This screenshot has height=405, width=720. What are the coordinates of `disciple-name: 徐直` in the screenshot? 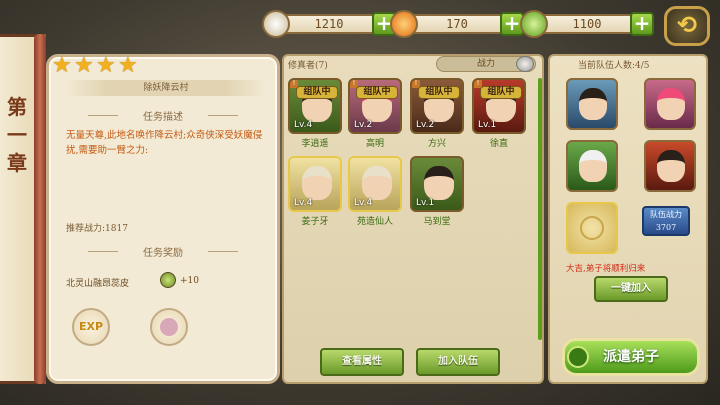 It's located at (498, 144).